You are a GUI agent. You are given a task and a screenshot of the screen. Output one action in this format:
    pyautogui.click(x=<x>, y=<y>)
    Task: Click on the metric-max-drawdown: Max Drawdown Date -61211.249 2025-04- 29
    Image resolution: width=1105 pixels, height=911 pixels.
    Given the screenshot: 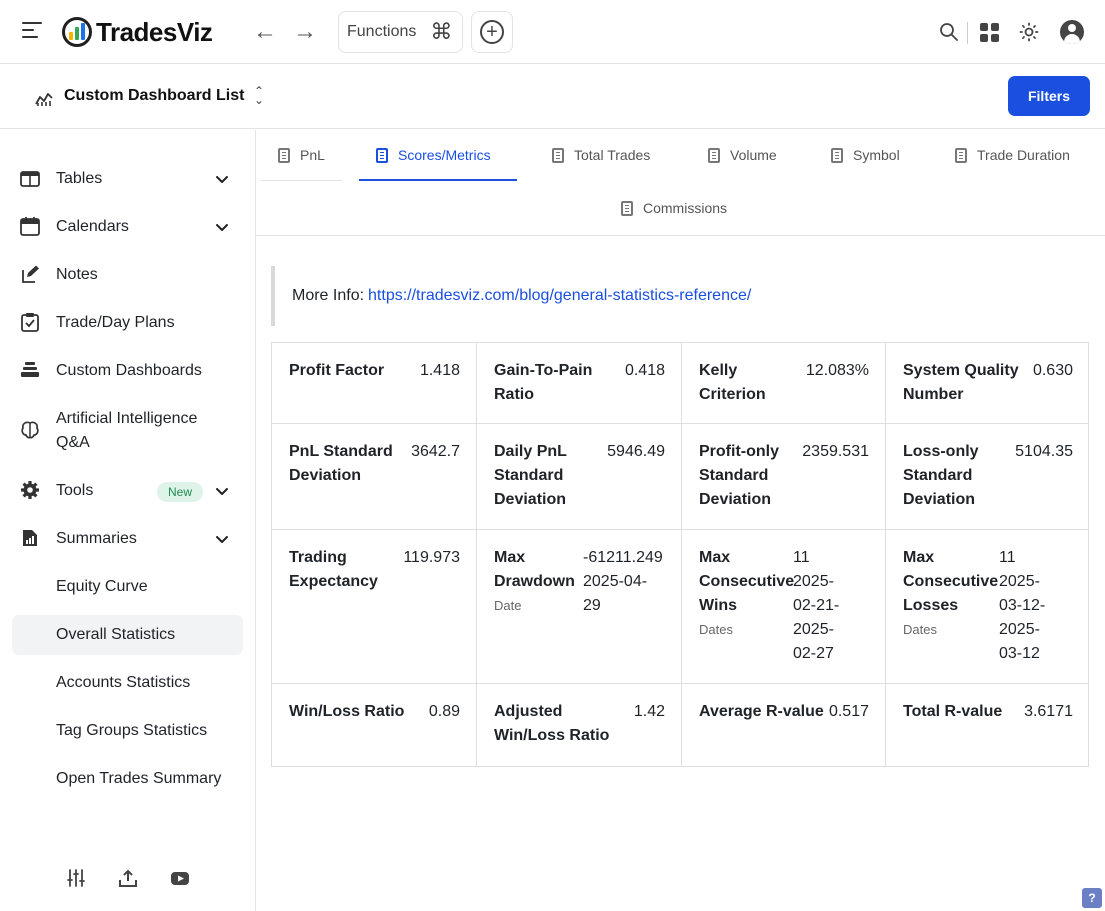 What is the action you would take?
    pyautogui.click(x=579, y=607)
    